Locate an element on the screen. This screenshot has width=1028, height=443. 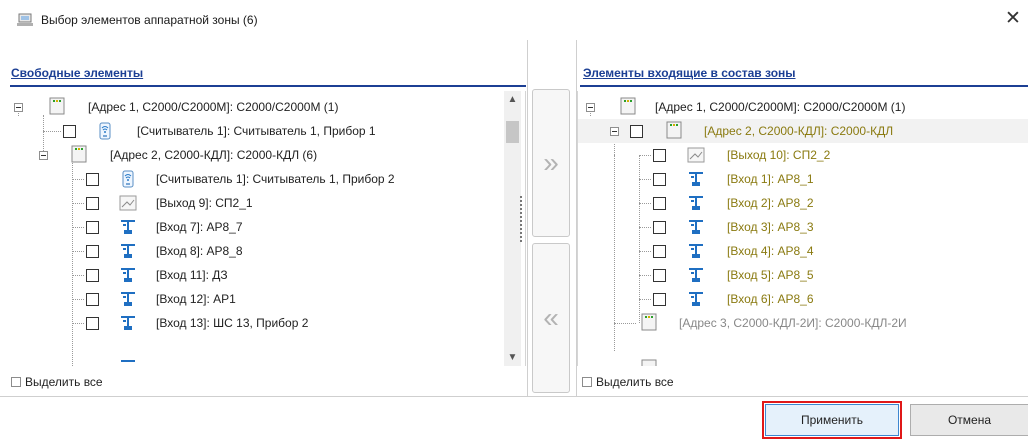
tree-node: [Вход 13]: ШС 13, Прибор 2 is located at coordinates (267, 323).